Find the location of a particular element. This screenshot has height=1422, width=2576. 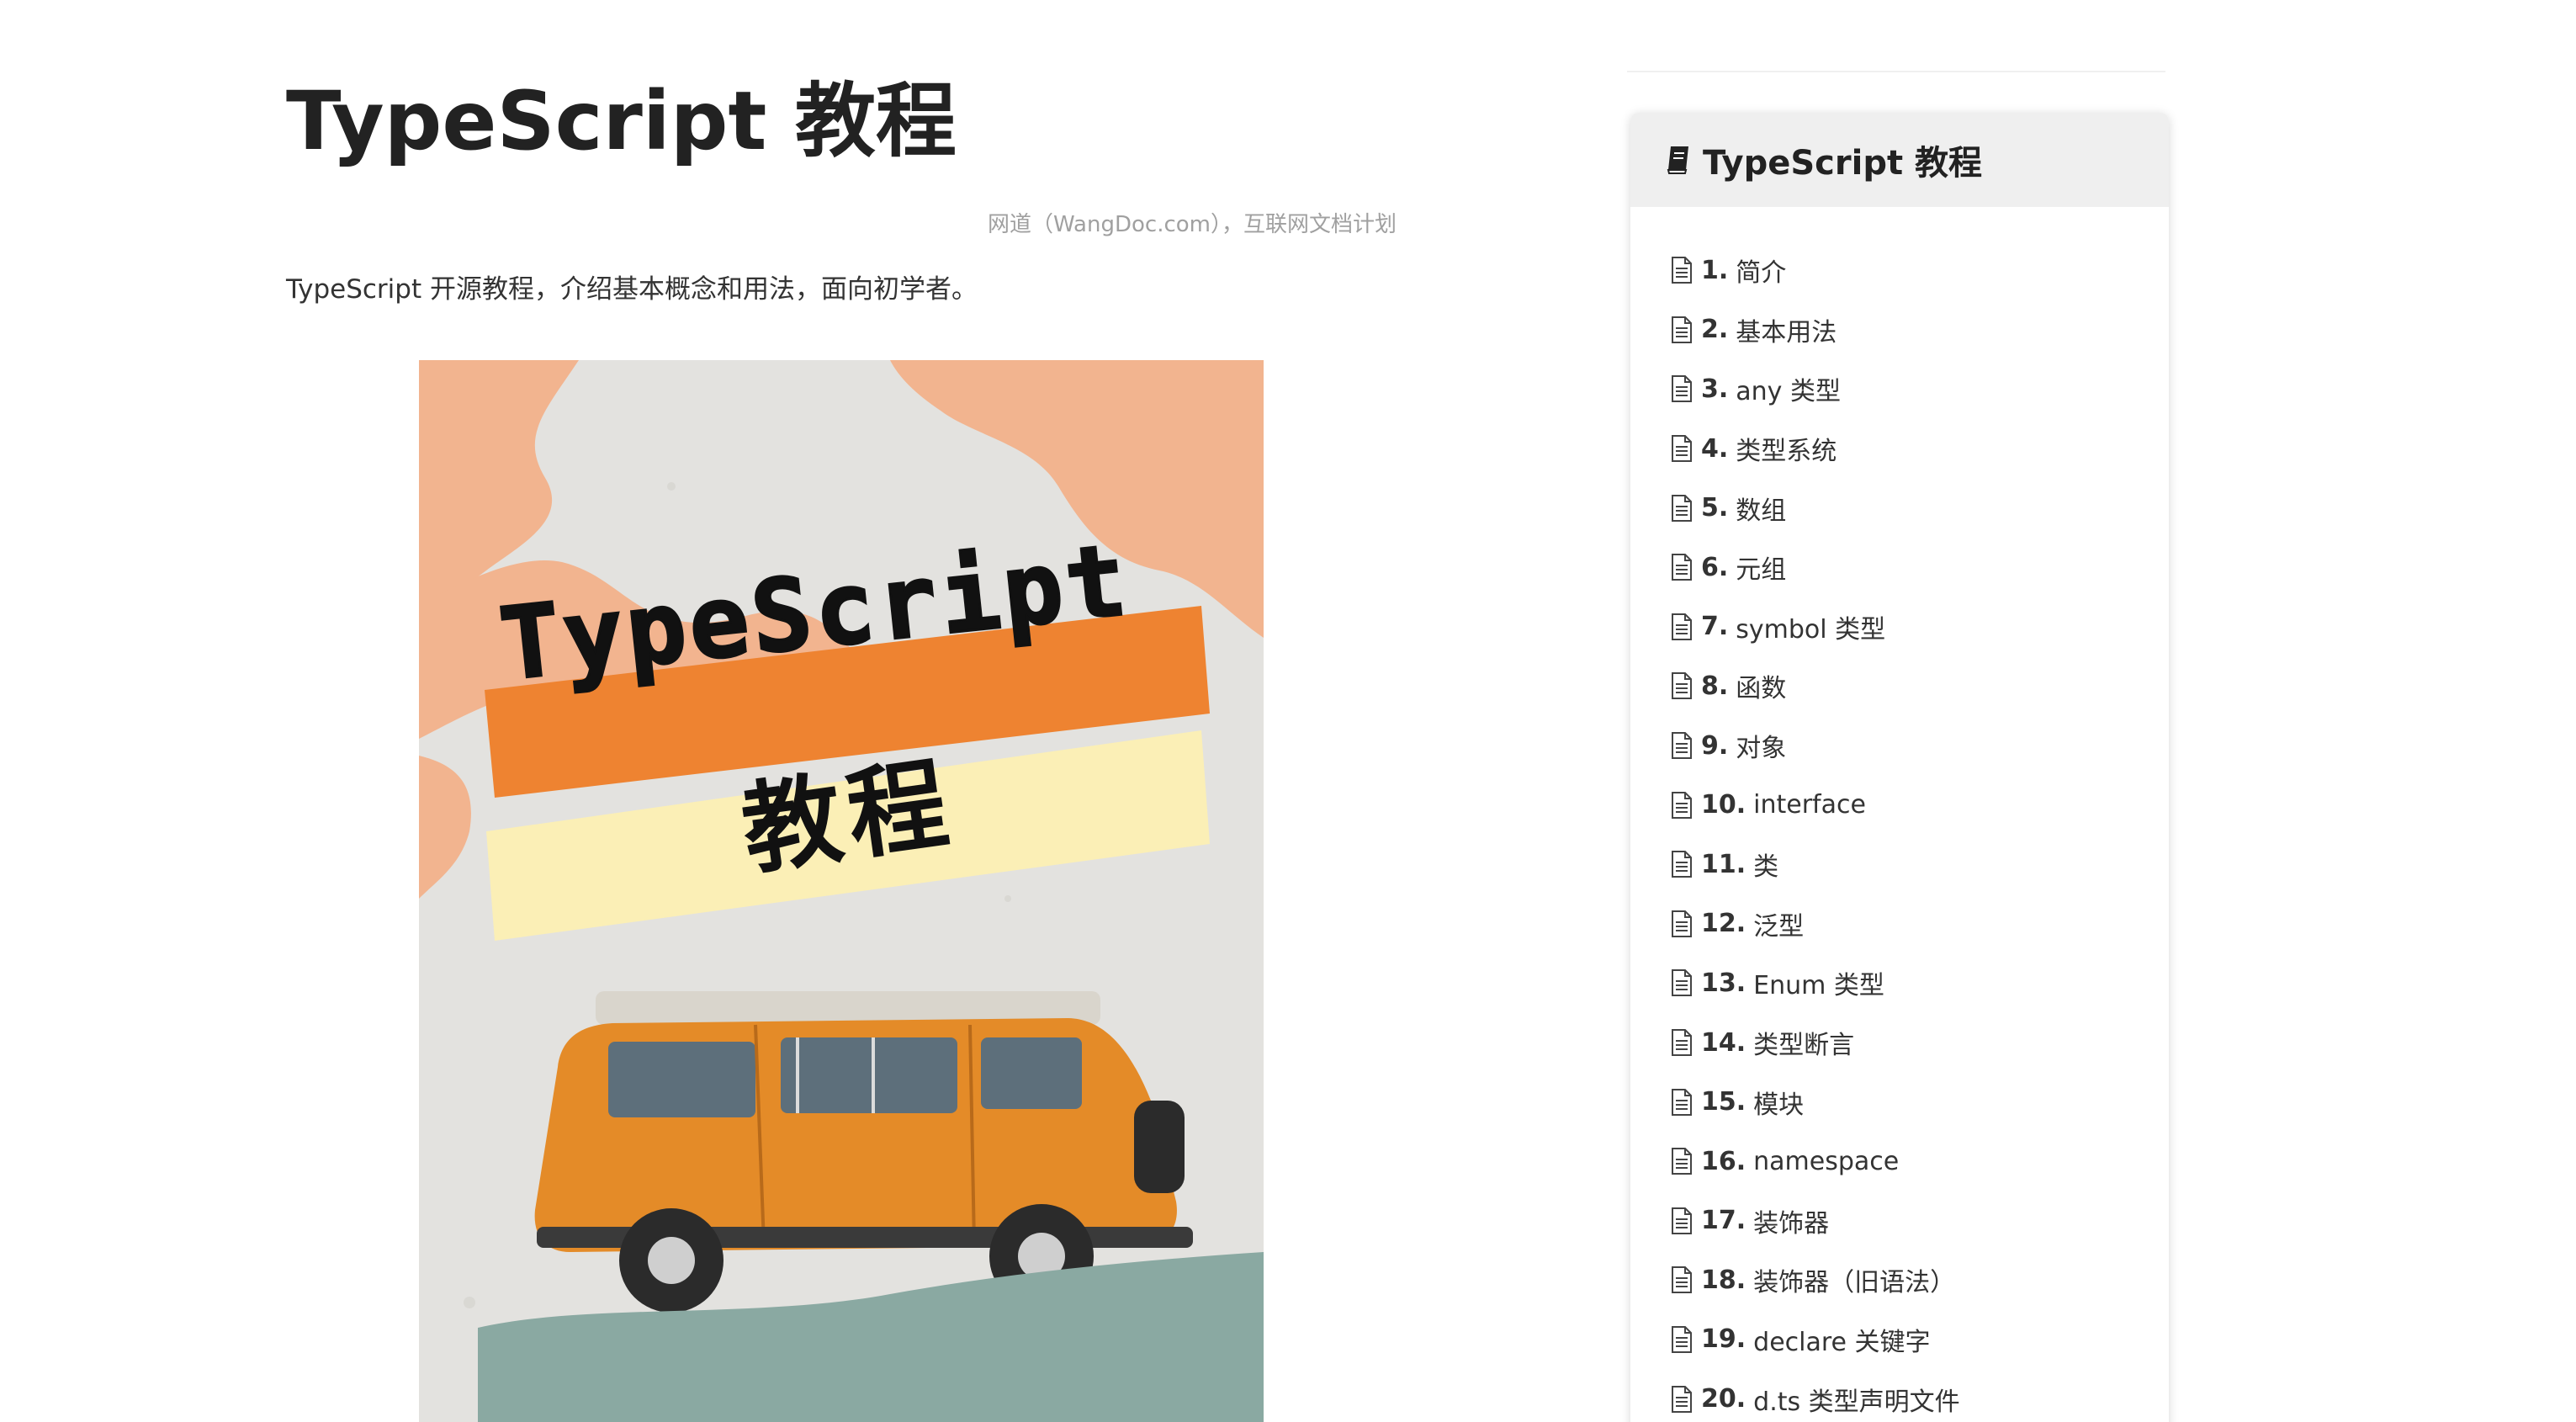

toc-item-number: 13. is located at coordinates (1723, 983).